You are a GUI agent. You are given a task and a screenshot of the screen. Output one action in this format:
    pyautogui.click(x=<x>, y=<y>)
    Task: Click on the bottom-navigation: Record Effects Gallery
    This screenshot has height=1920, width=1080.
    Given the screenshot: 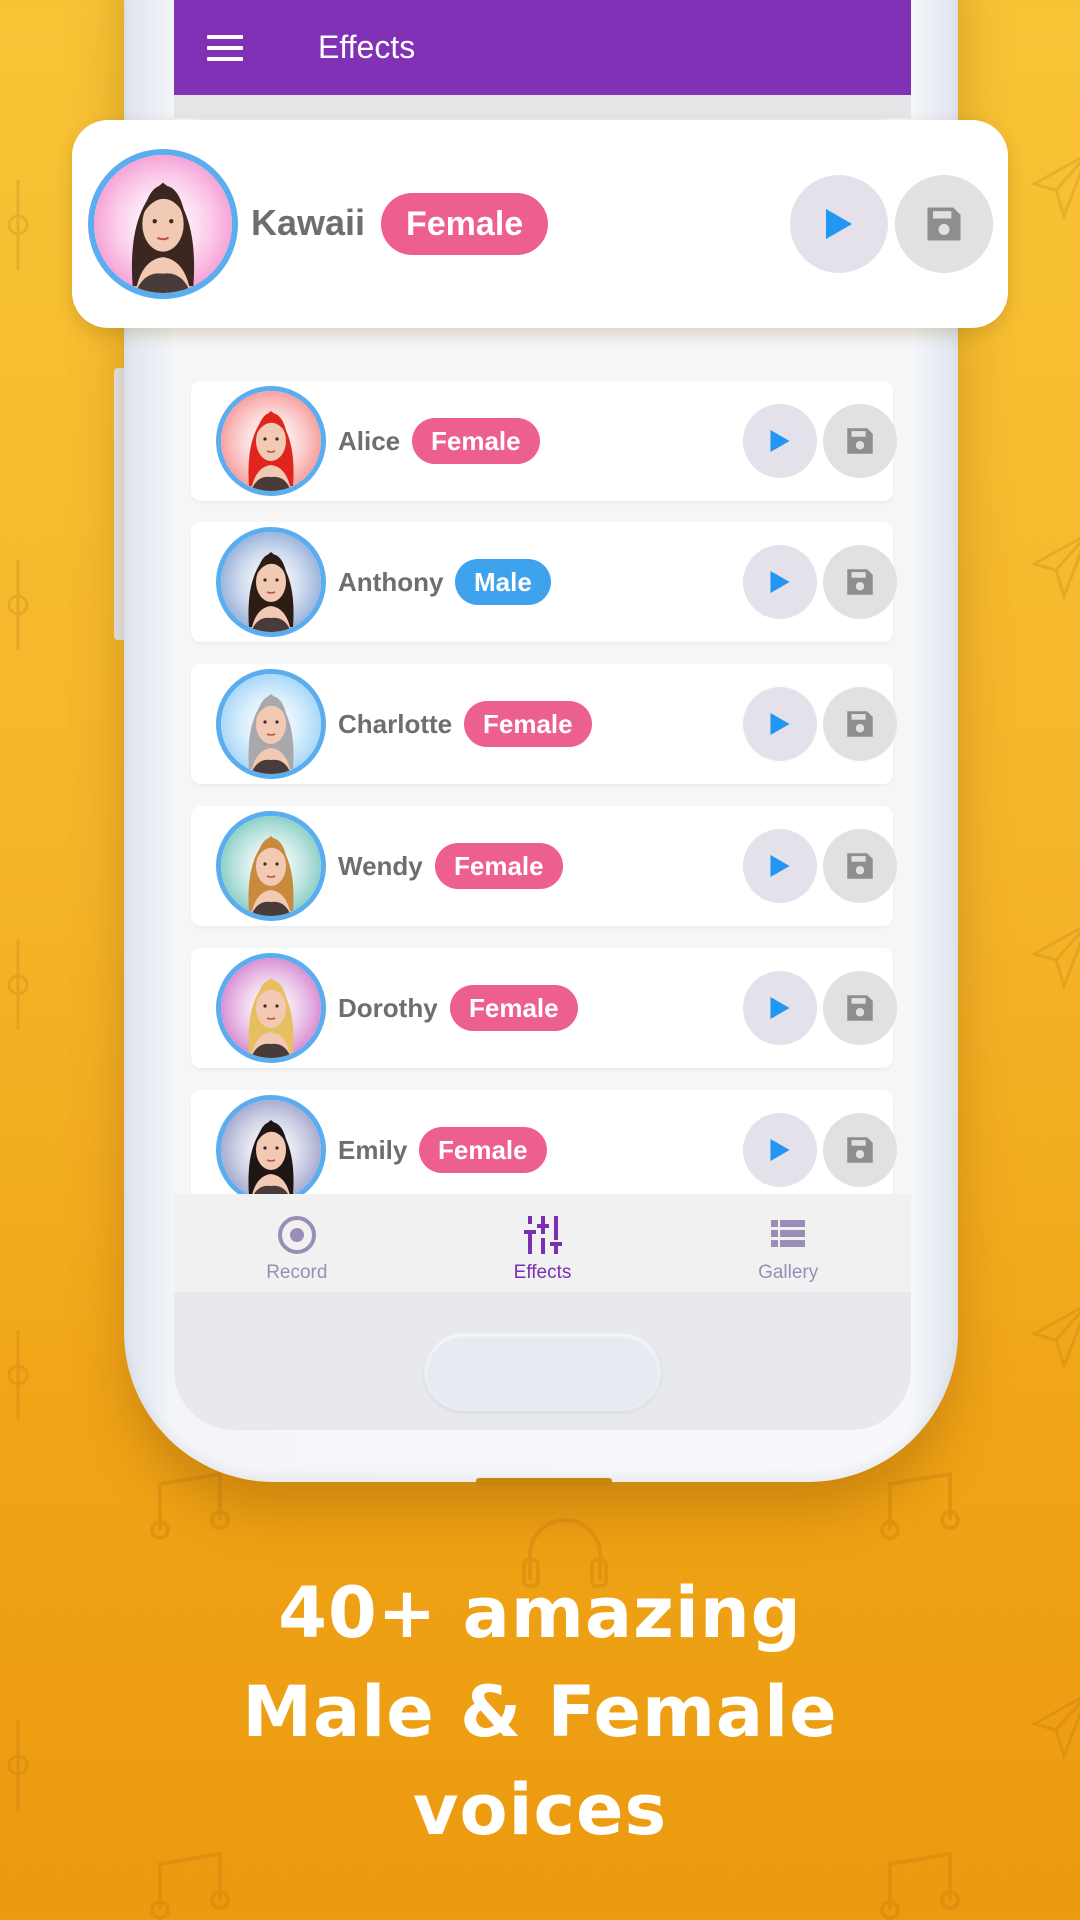 What is the action you would take?
    pyautogui.click(x=542, y=1243)
    